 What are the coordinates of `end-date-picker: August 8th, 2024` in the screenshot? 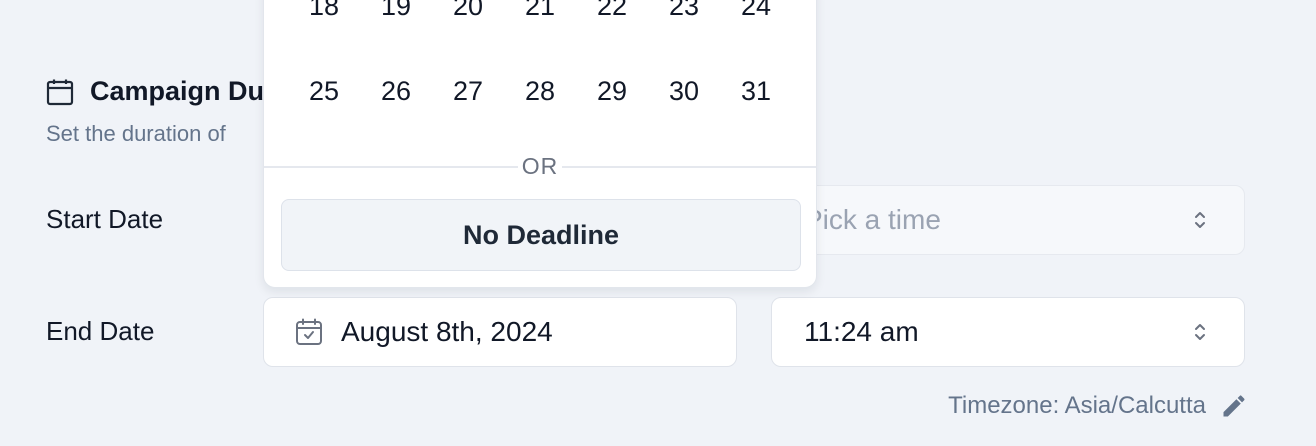 It's located at (500, 332).